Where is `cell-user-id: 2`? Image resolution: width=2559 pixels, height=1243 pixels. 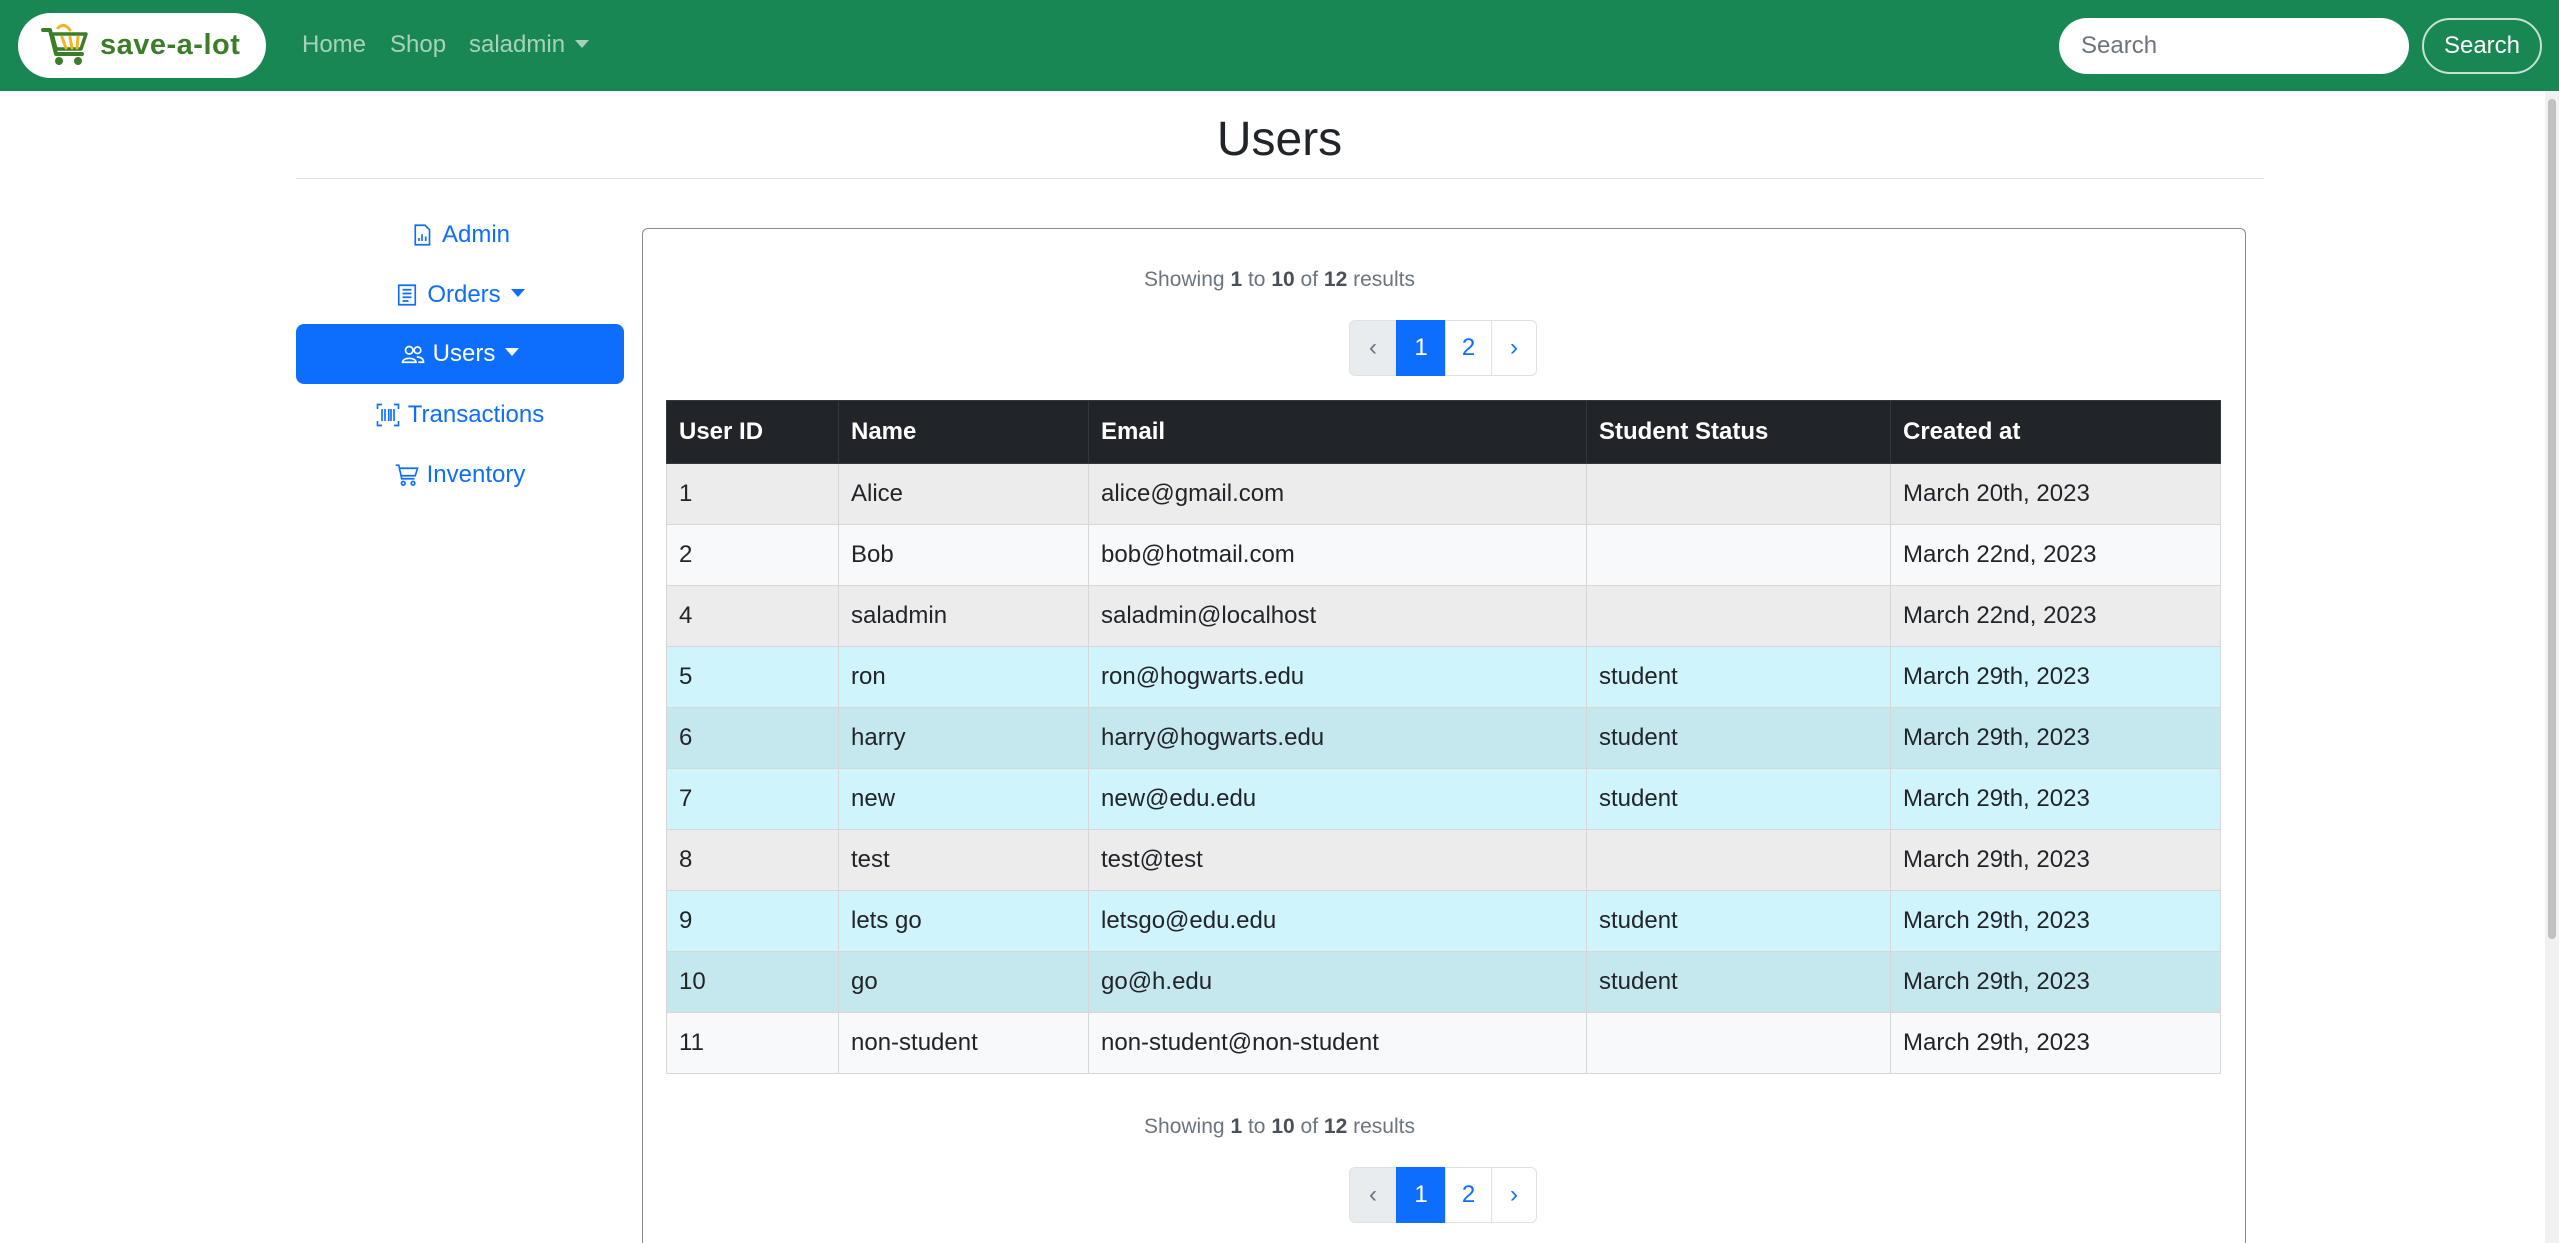 cell-user-id: 2 is located at coordinates (752, 555).